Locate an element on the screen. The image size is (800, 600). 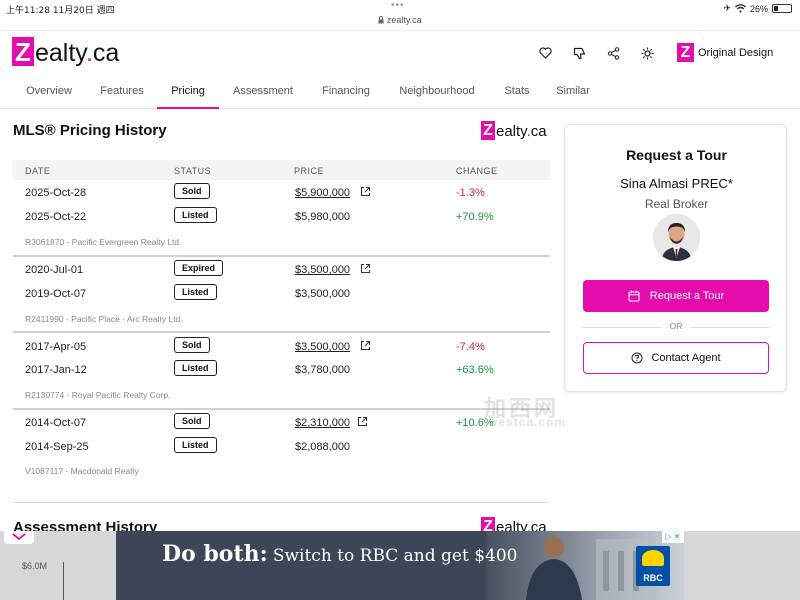
pricing-history-title: MLS® Pricing History is located at coordinates (90, 130).